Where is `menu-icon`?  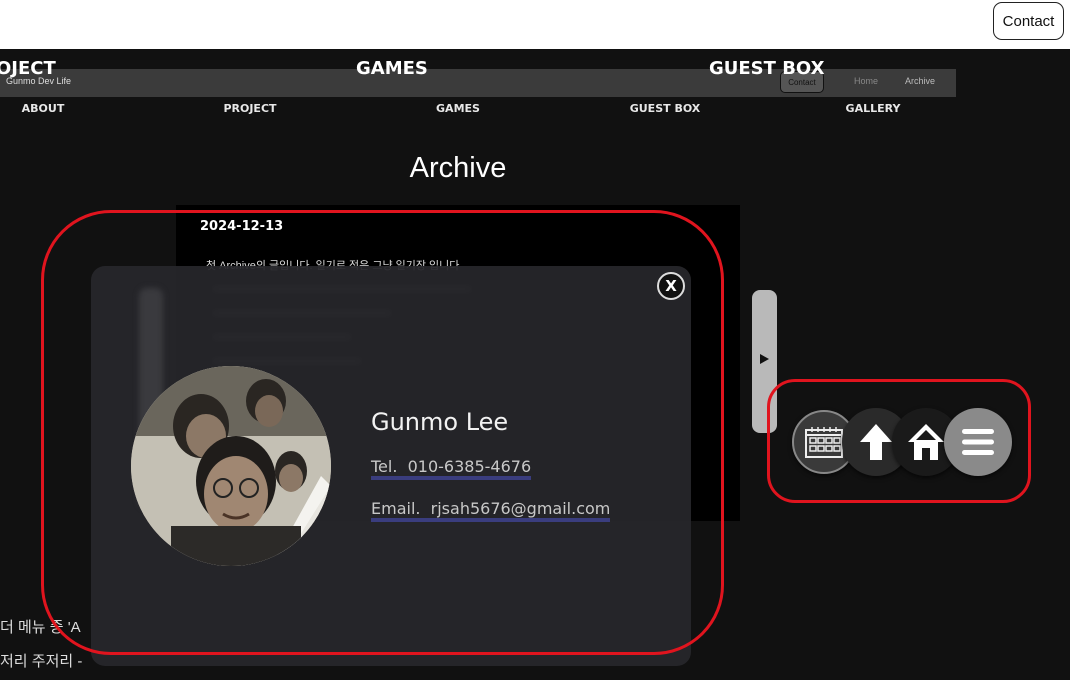
menu-icon is located at coordinates (978, 442).